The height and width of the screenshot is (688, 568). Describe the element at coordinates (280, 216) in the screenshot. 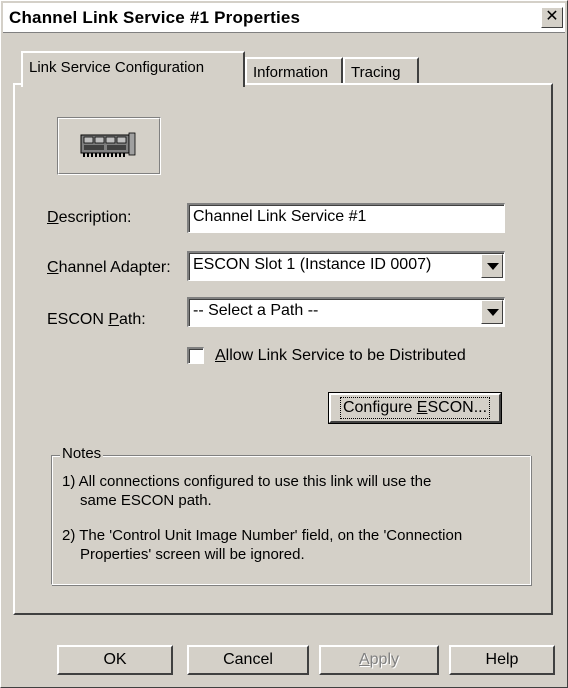

I see `description-value: Channel Link Service #1` at that location.